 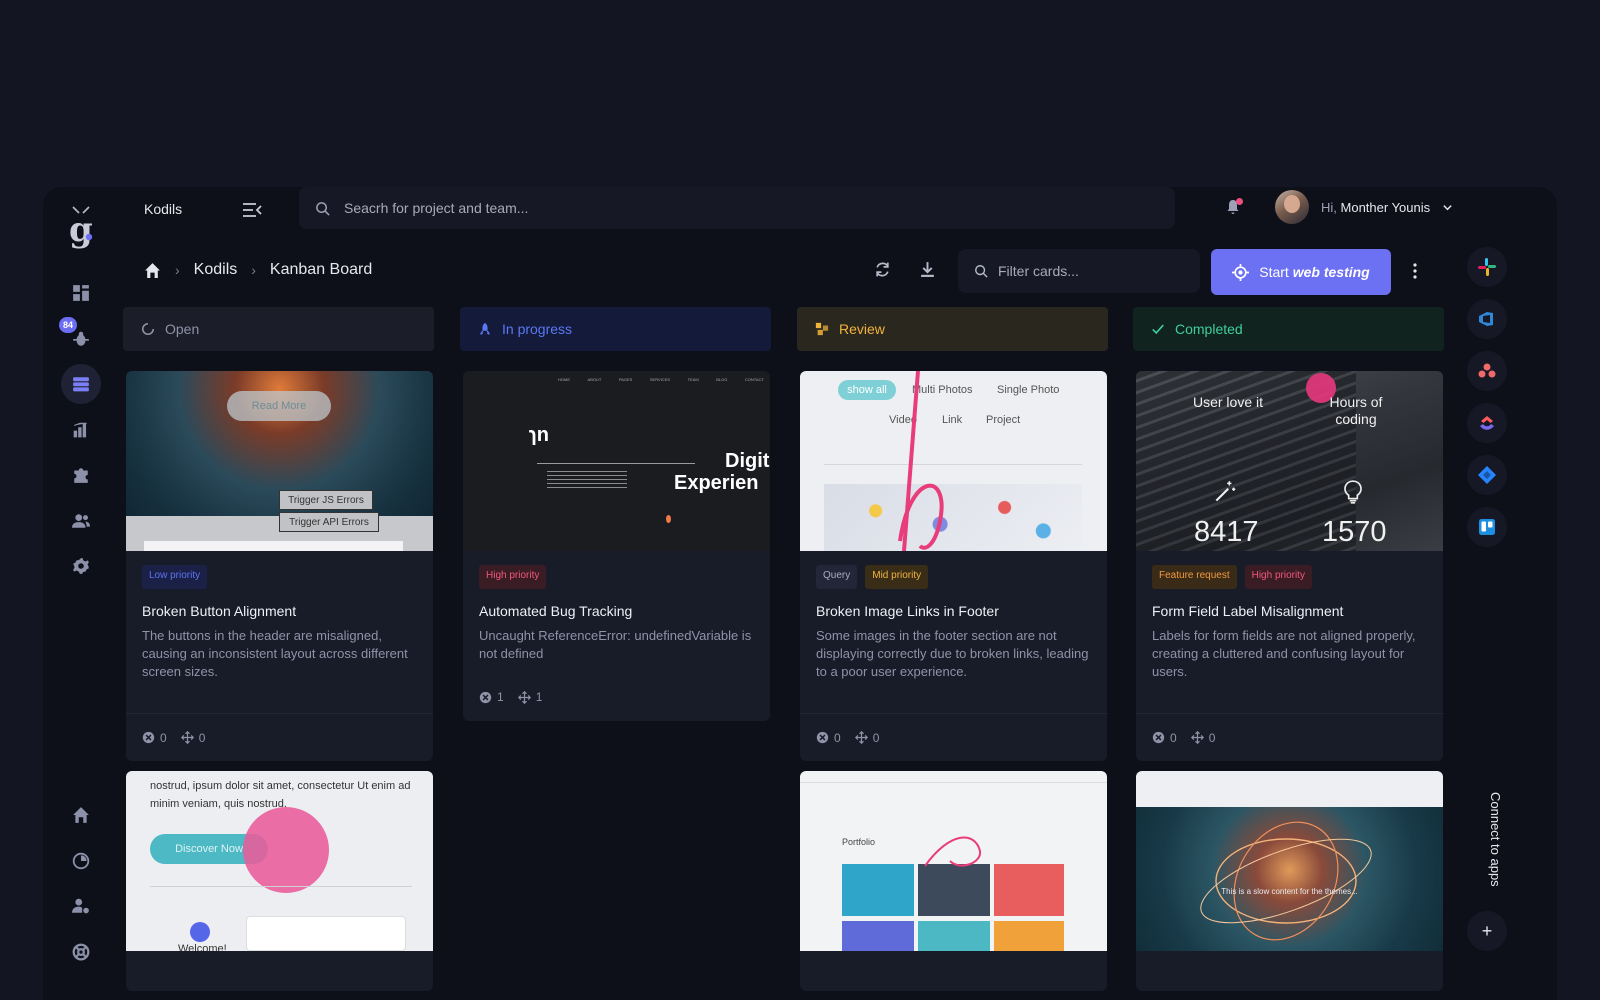 I want to click on tag-list: Feature request High priority, so click(x=1289, y=577).